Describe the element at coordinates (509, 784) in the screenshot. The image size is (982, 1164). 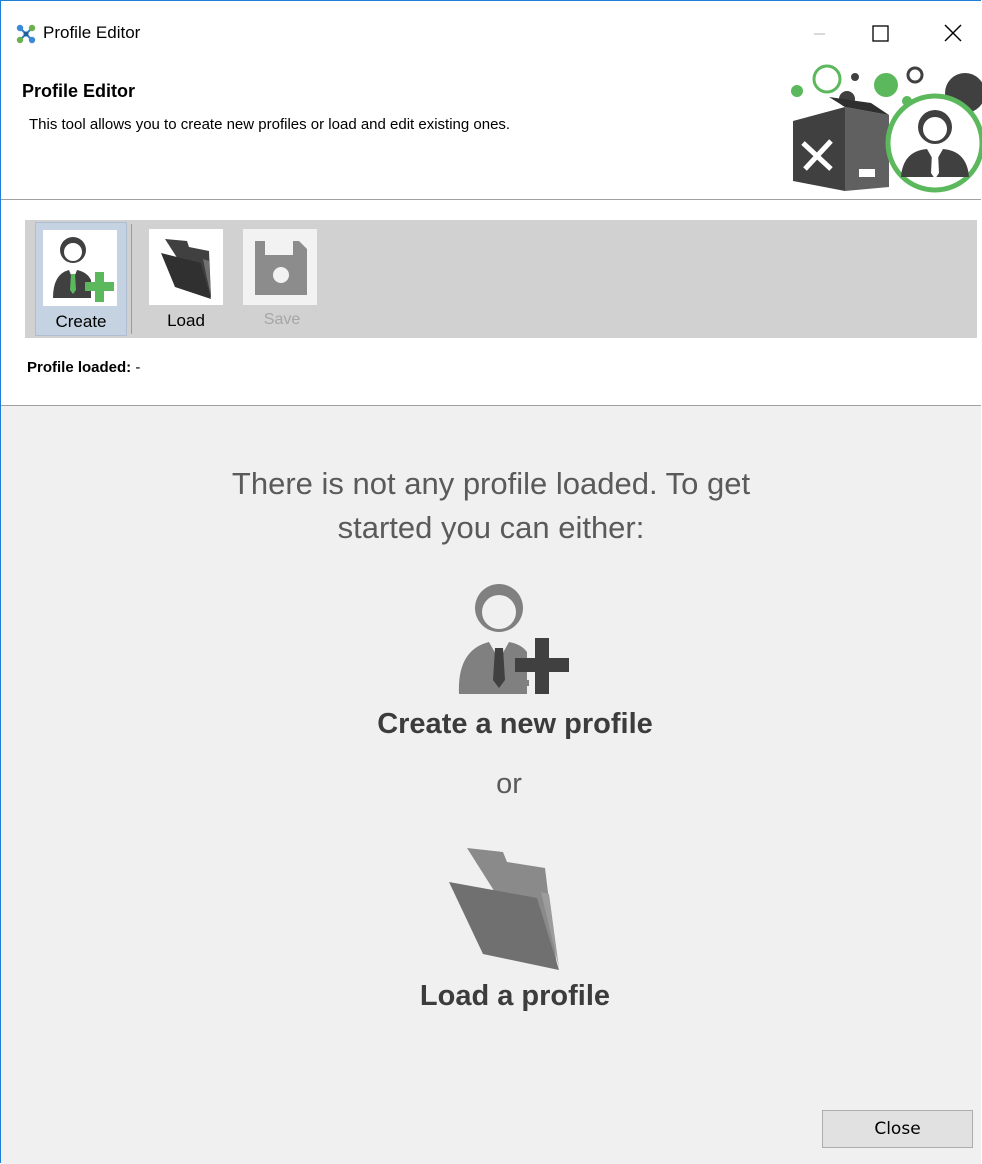
I see `or-text: or` at that location.